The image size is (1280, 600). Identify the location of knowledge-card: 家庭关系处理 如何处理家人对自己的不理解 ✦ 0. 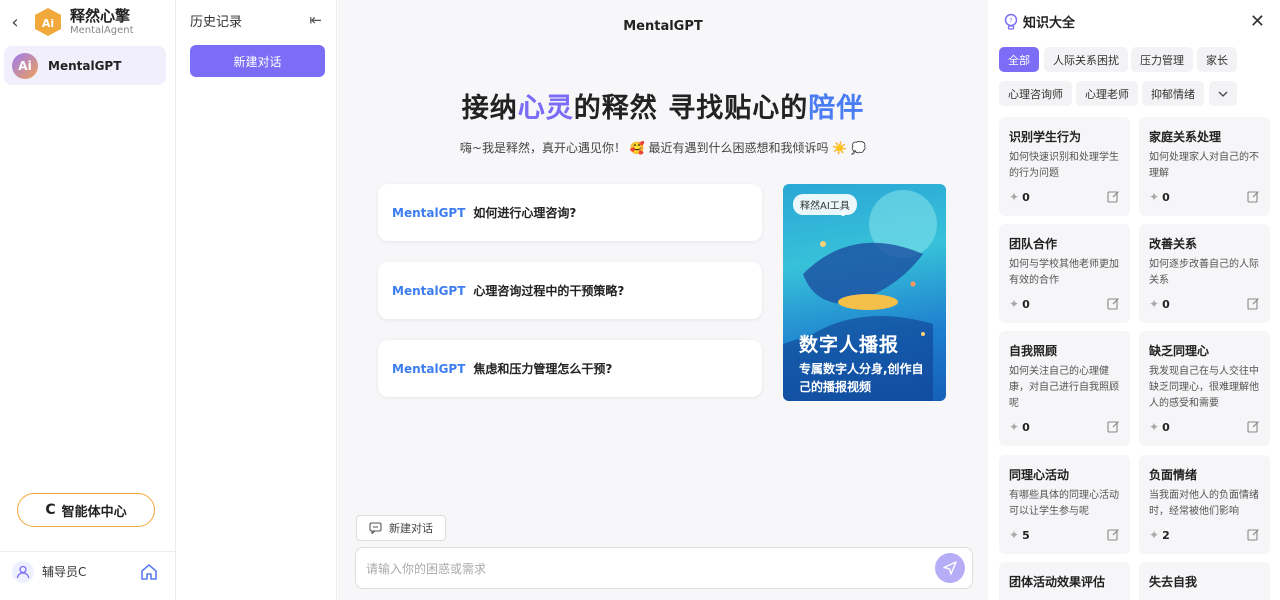
(1204, 166).